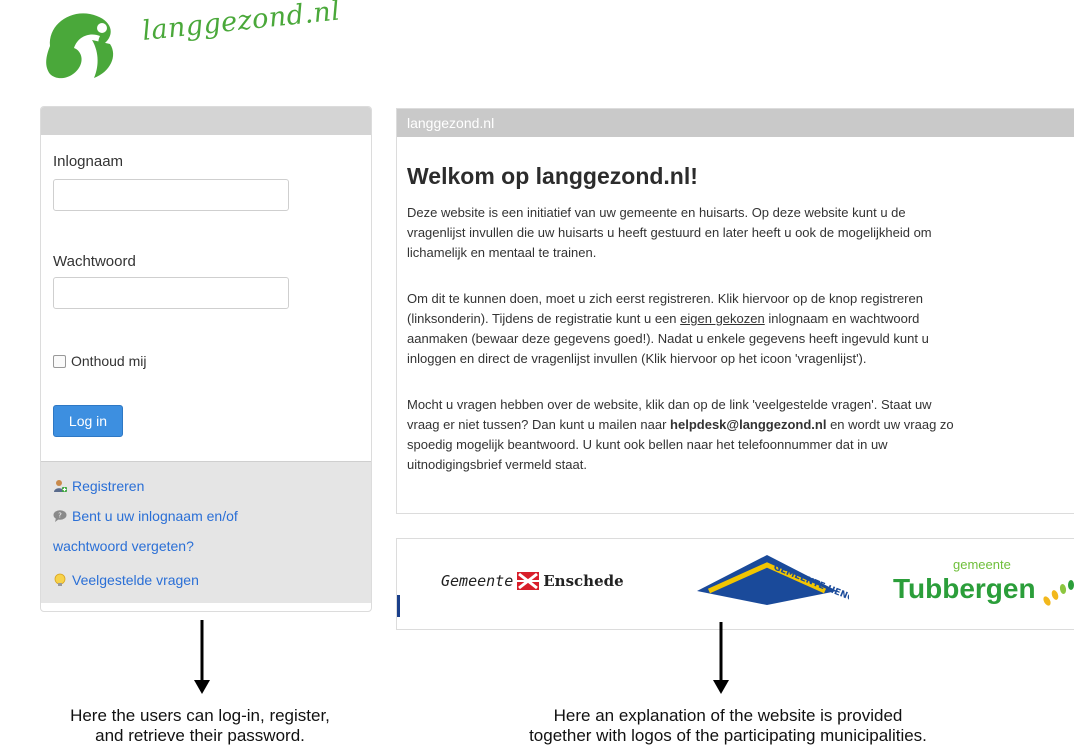 The height and width of the screenshot is (751, 1074). What do you see at coordinates (200, 735) in the screenshot?
I see `caption-line: and retrieve their password.` at bounding box center [200, 735].